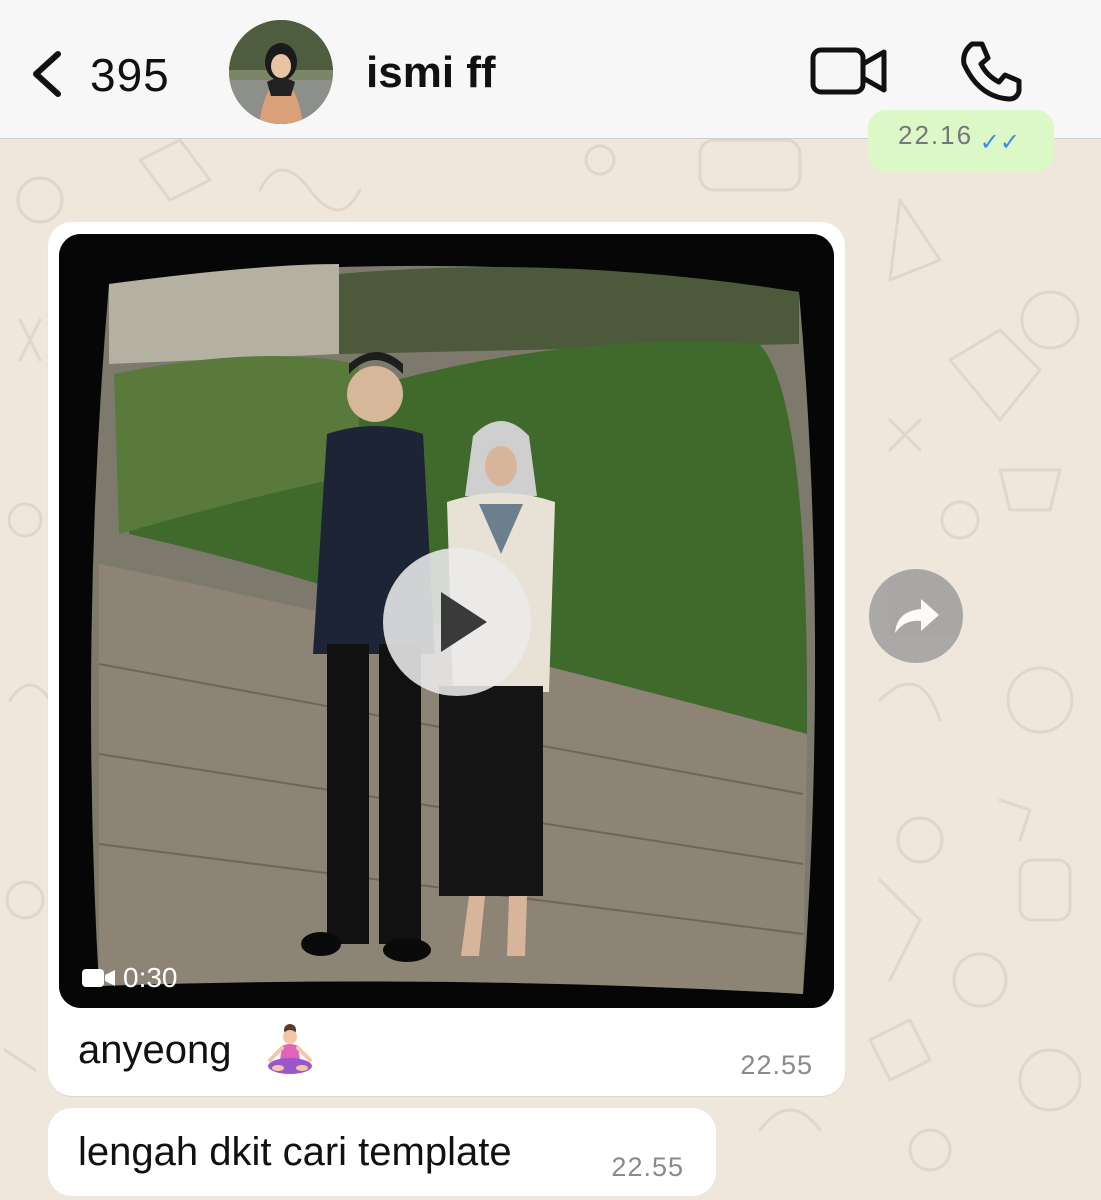  I want to click on message-text: lengah dkit cari template, so click(295, 1152).